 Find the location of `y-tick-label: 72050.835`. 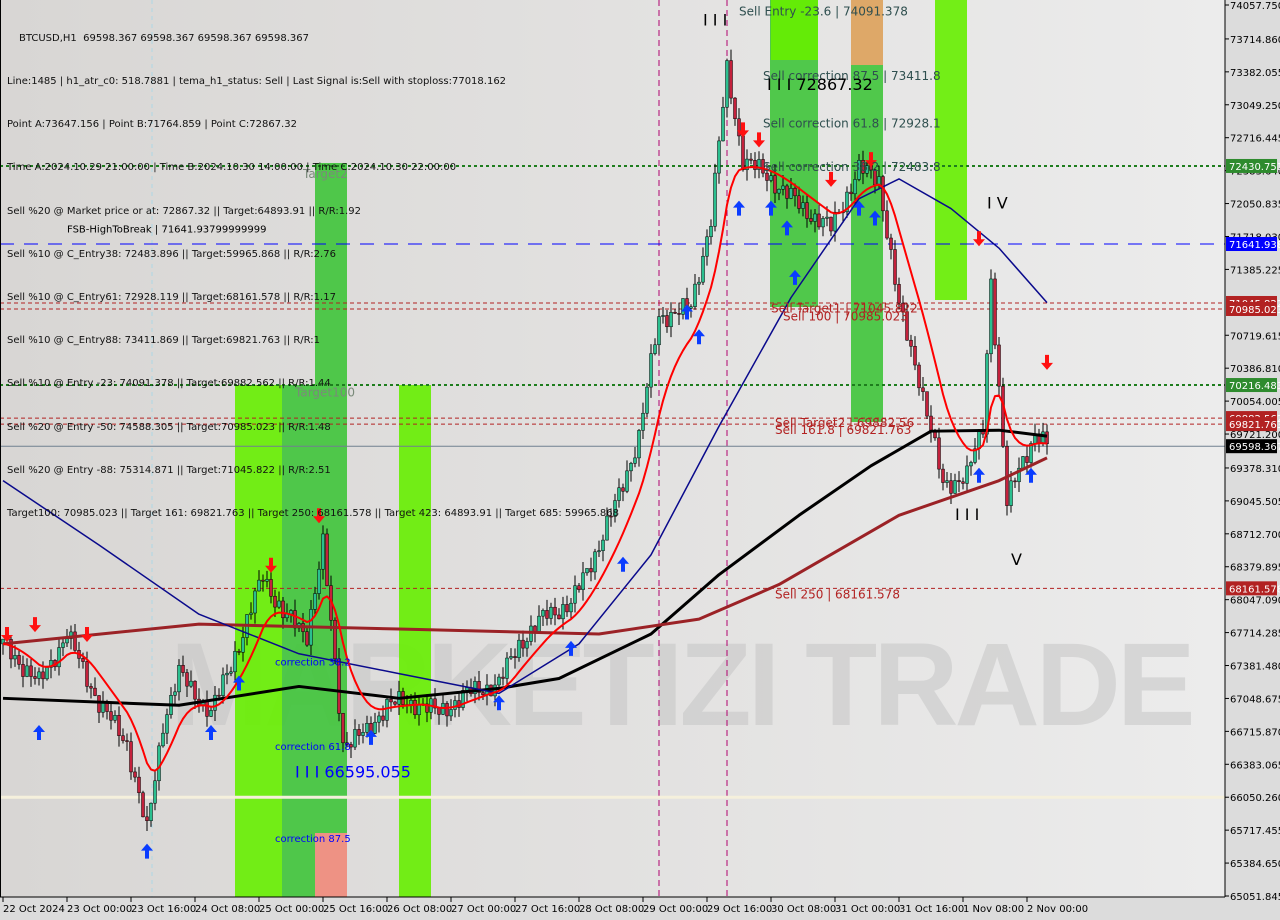

y-tick-label: 72050.835 is located at coordinates (1255, 205).